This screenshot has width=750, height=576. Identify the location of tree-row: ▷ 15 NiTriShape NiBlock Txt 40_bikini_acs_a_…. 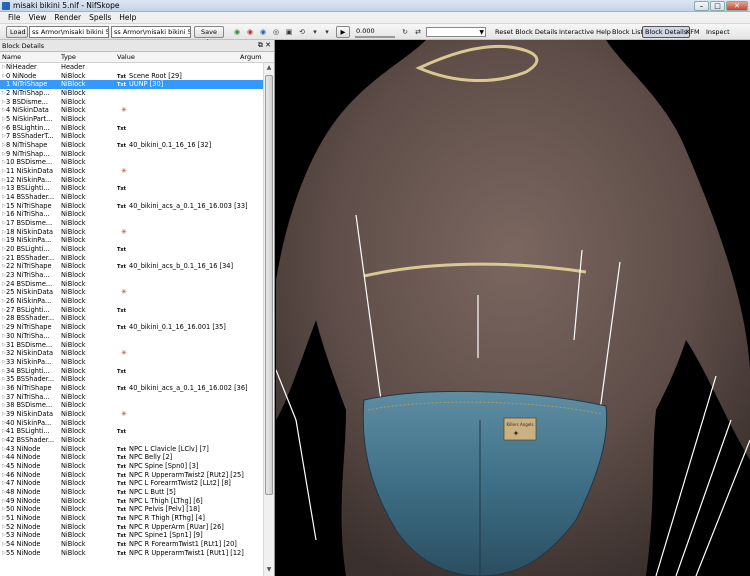
(131, 206).